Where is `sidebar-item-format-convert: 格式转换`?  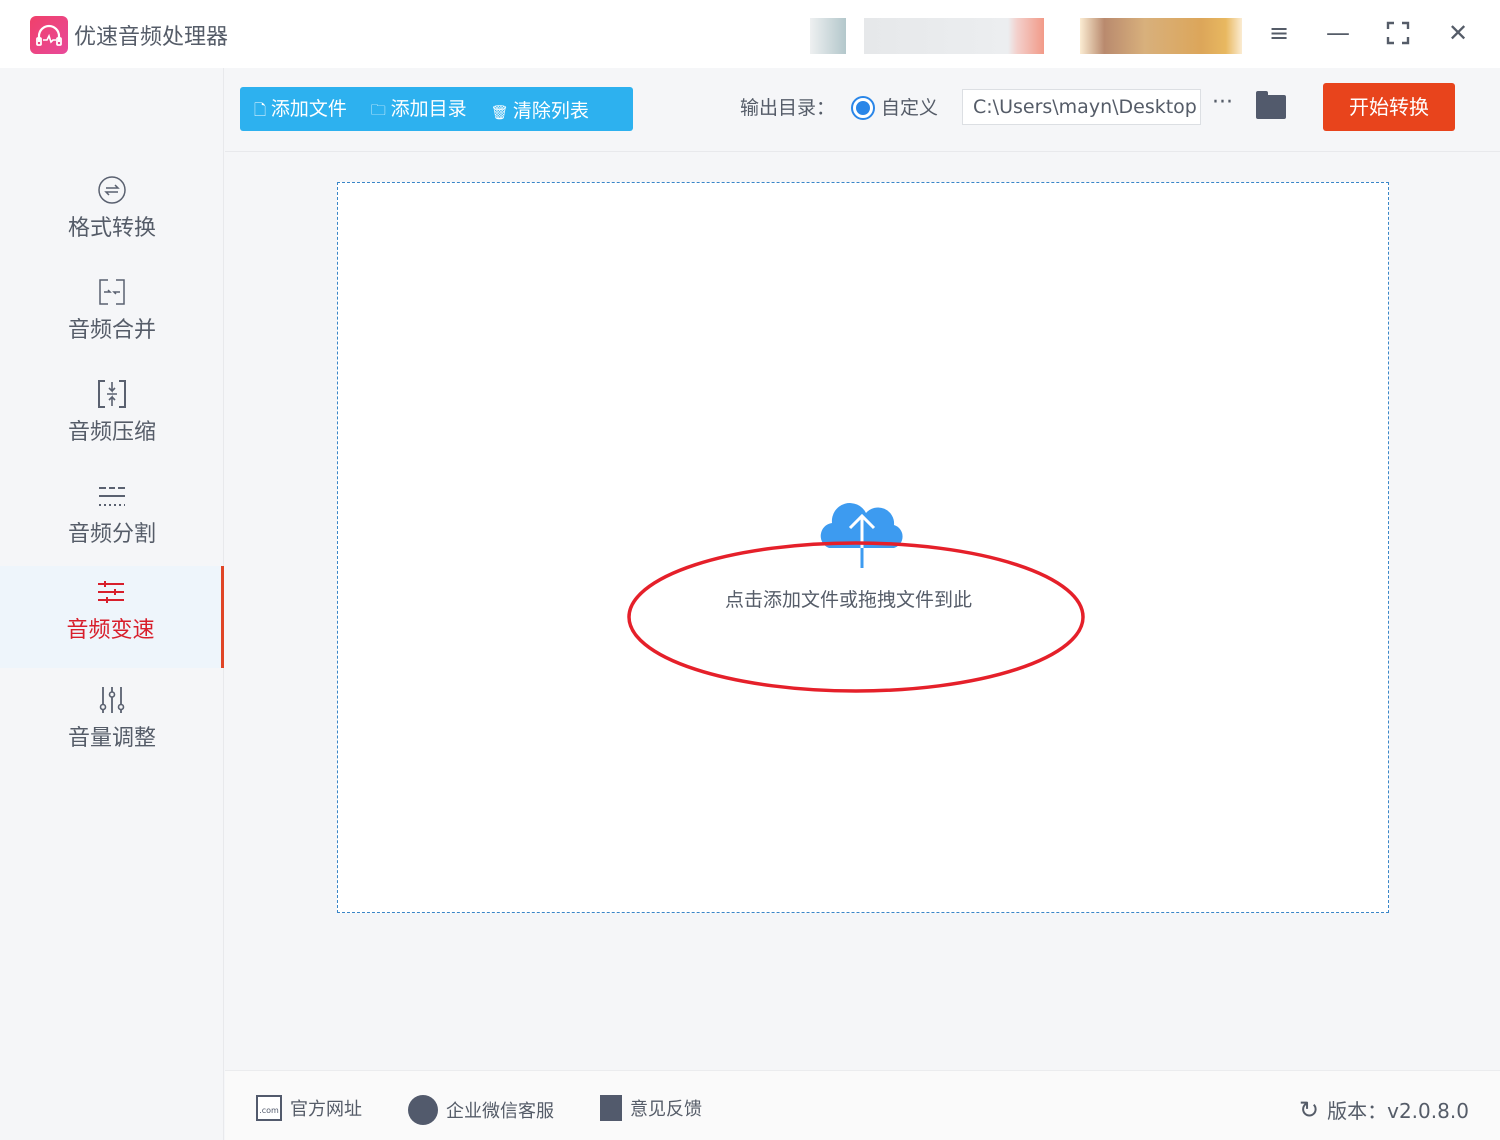 sidebar-item-format-convert: 格式转换 is located at coordinates (112, 215).